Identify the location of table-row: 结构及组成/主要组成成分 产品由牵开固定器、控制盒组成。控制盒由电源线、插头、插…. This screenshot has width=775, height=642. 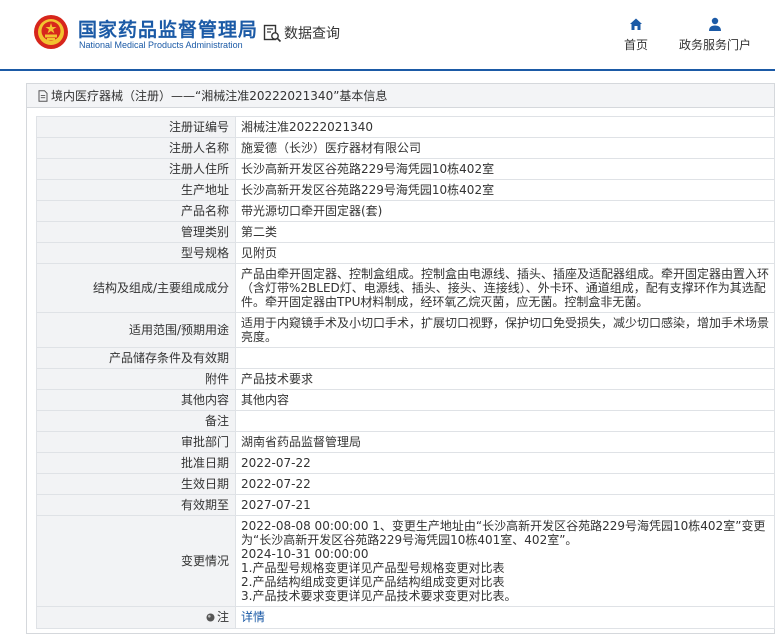
(405, 288).